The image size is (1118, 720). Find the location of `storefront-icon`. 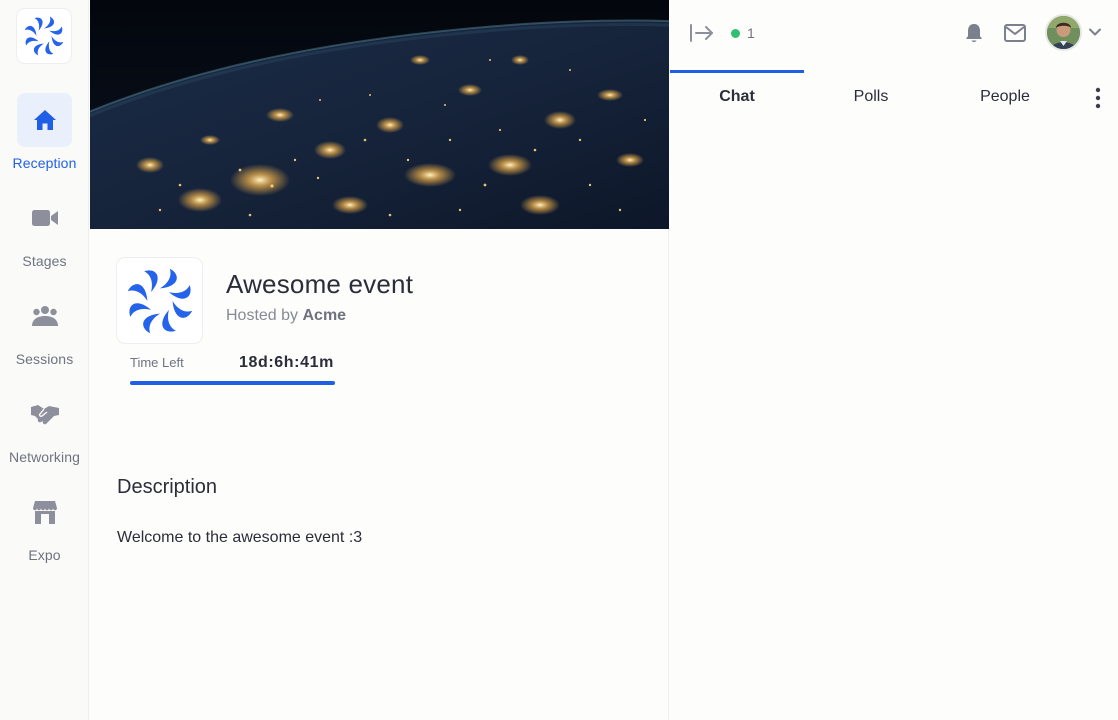

storefront-icon is located at coordinates (44, 512).